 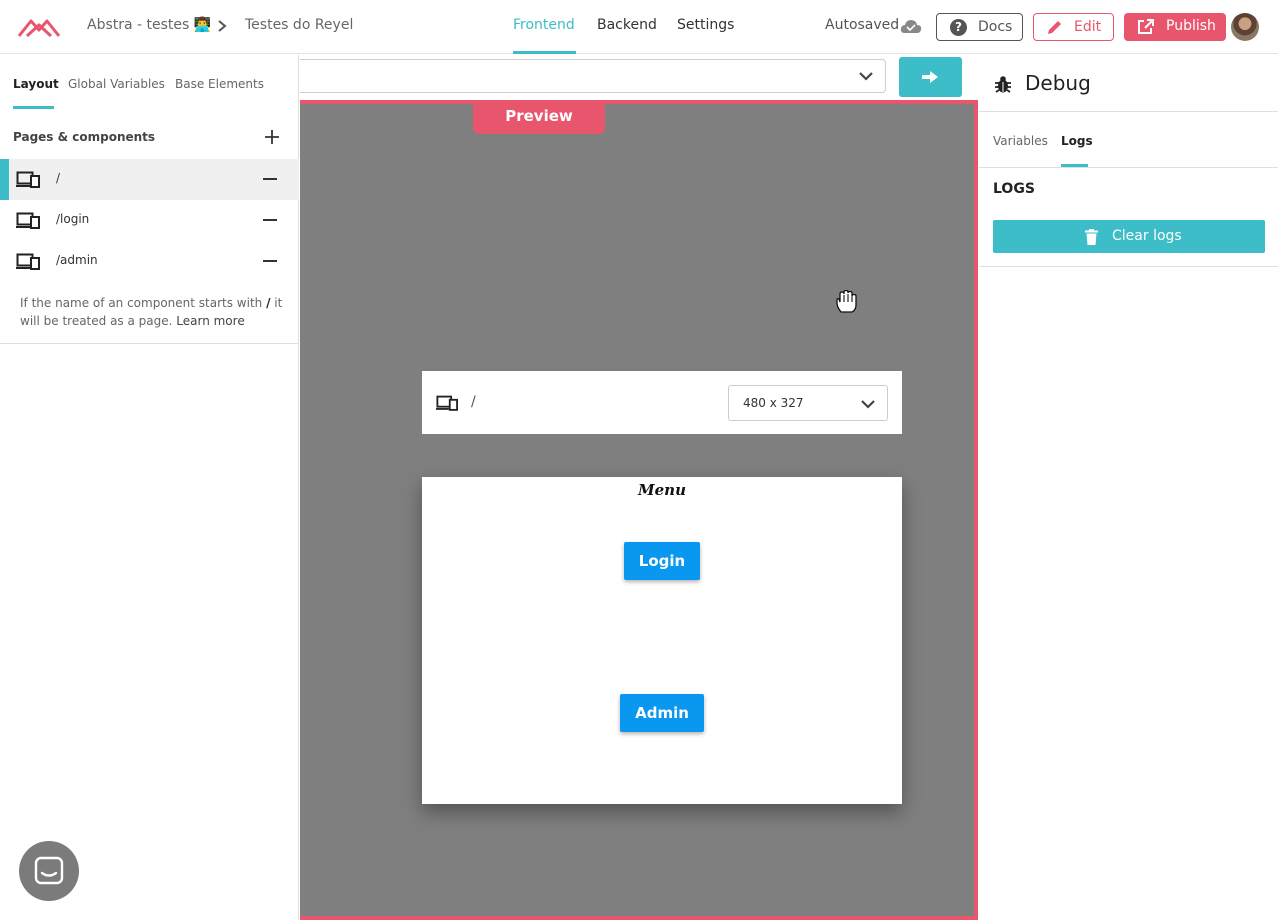 What do you see at coordinates (1146, 26) in the screenshot?
I see `external-link-icon` at bounding box center [1146, 26].